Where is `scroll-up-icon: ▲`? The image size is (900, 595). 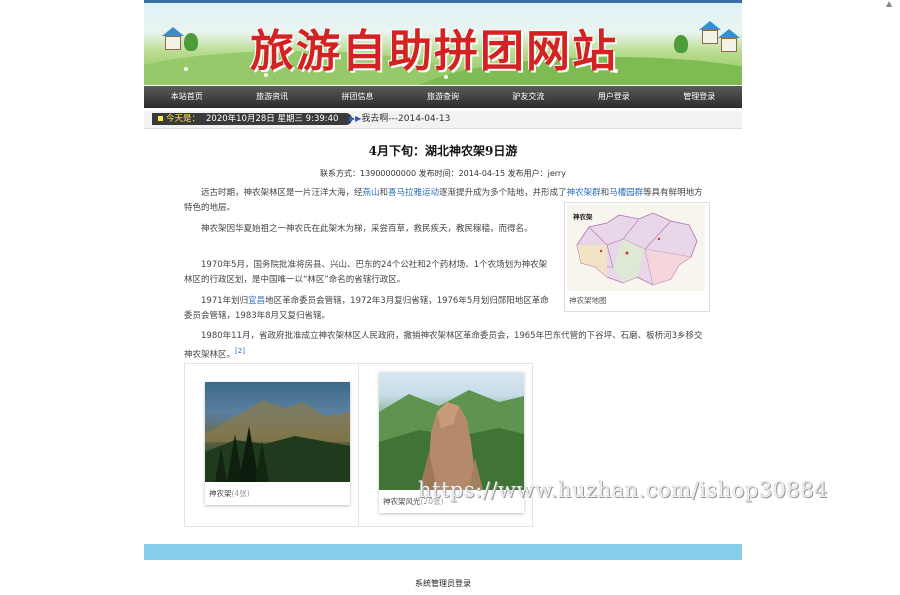 scroll-up-icon: ▲ is located at coordinates (890, 4).